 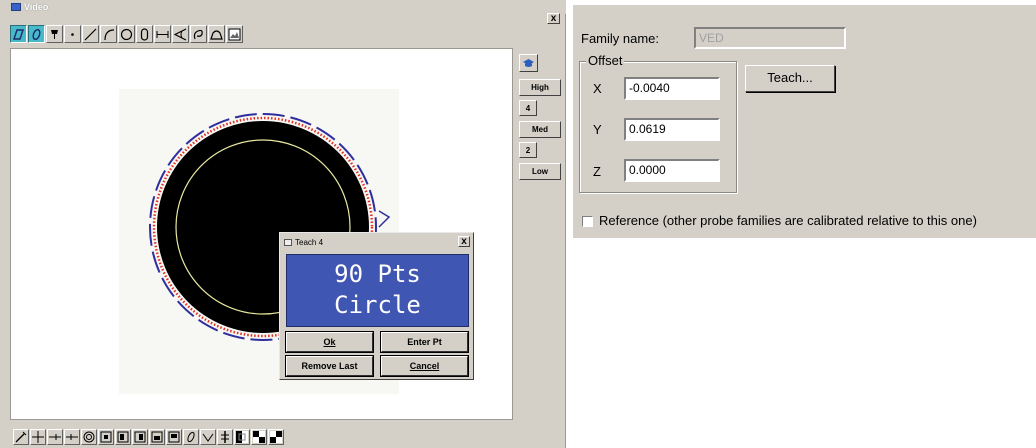 I want to click on loop-icon, so click(x=198, y=34).